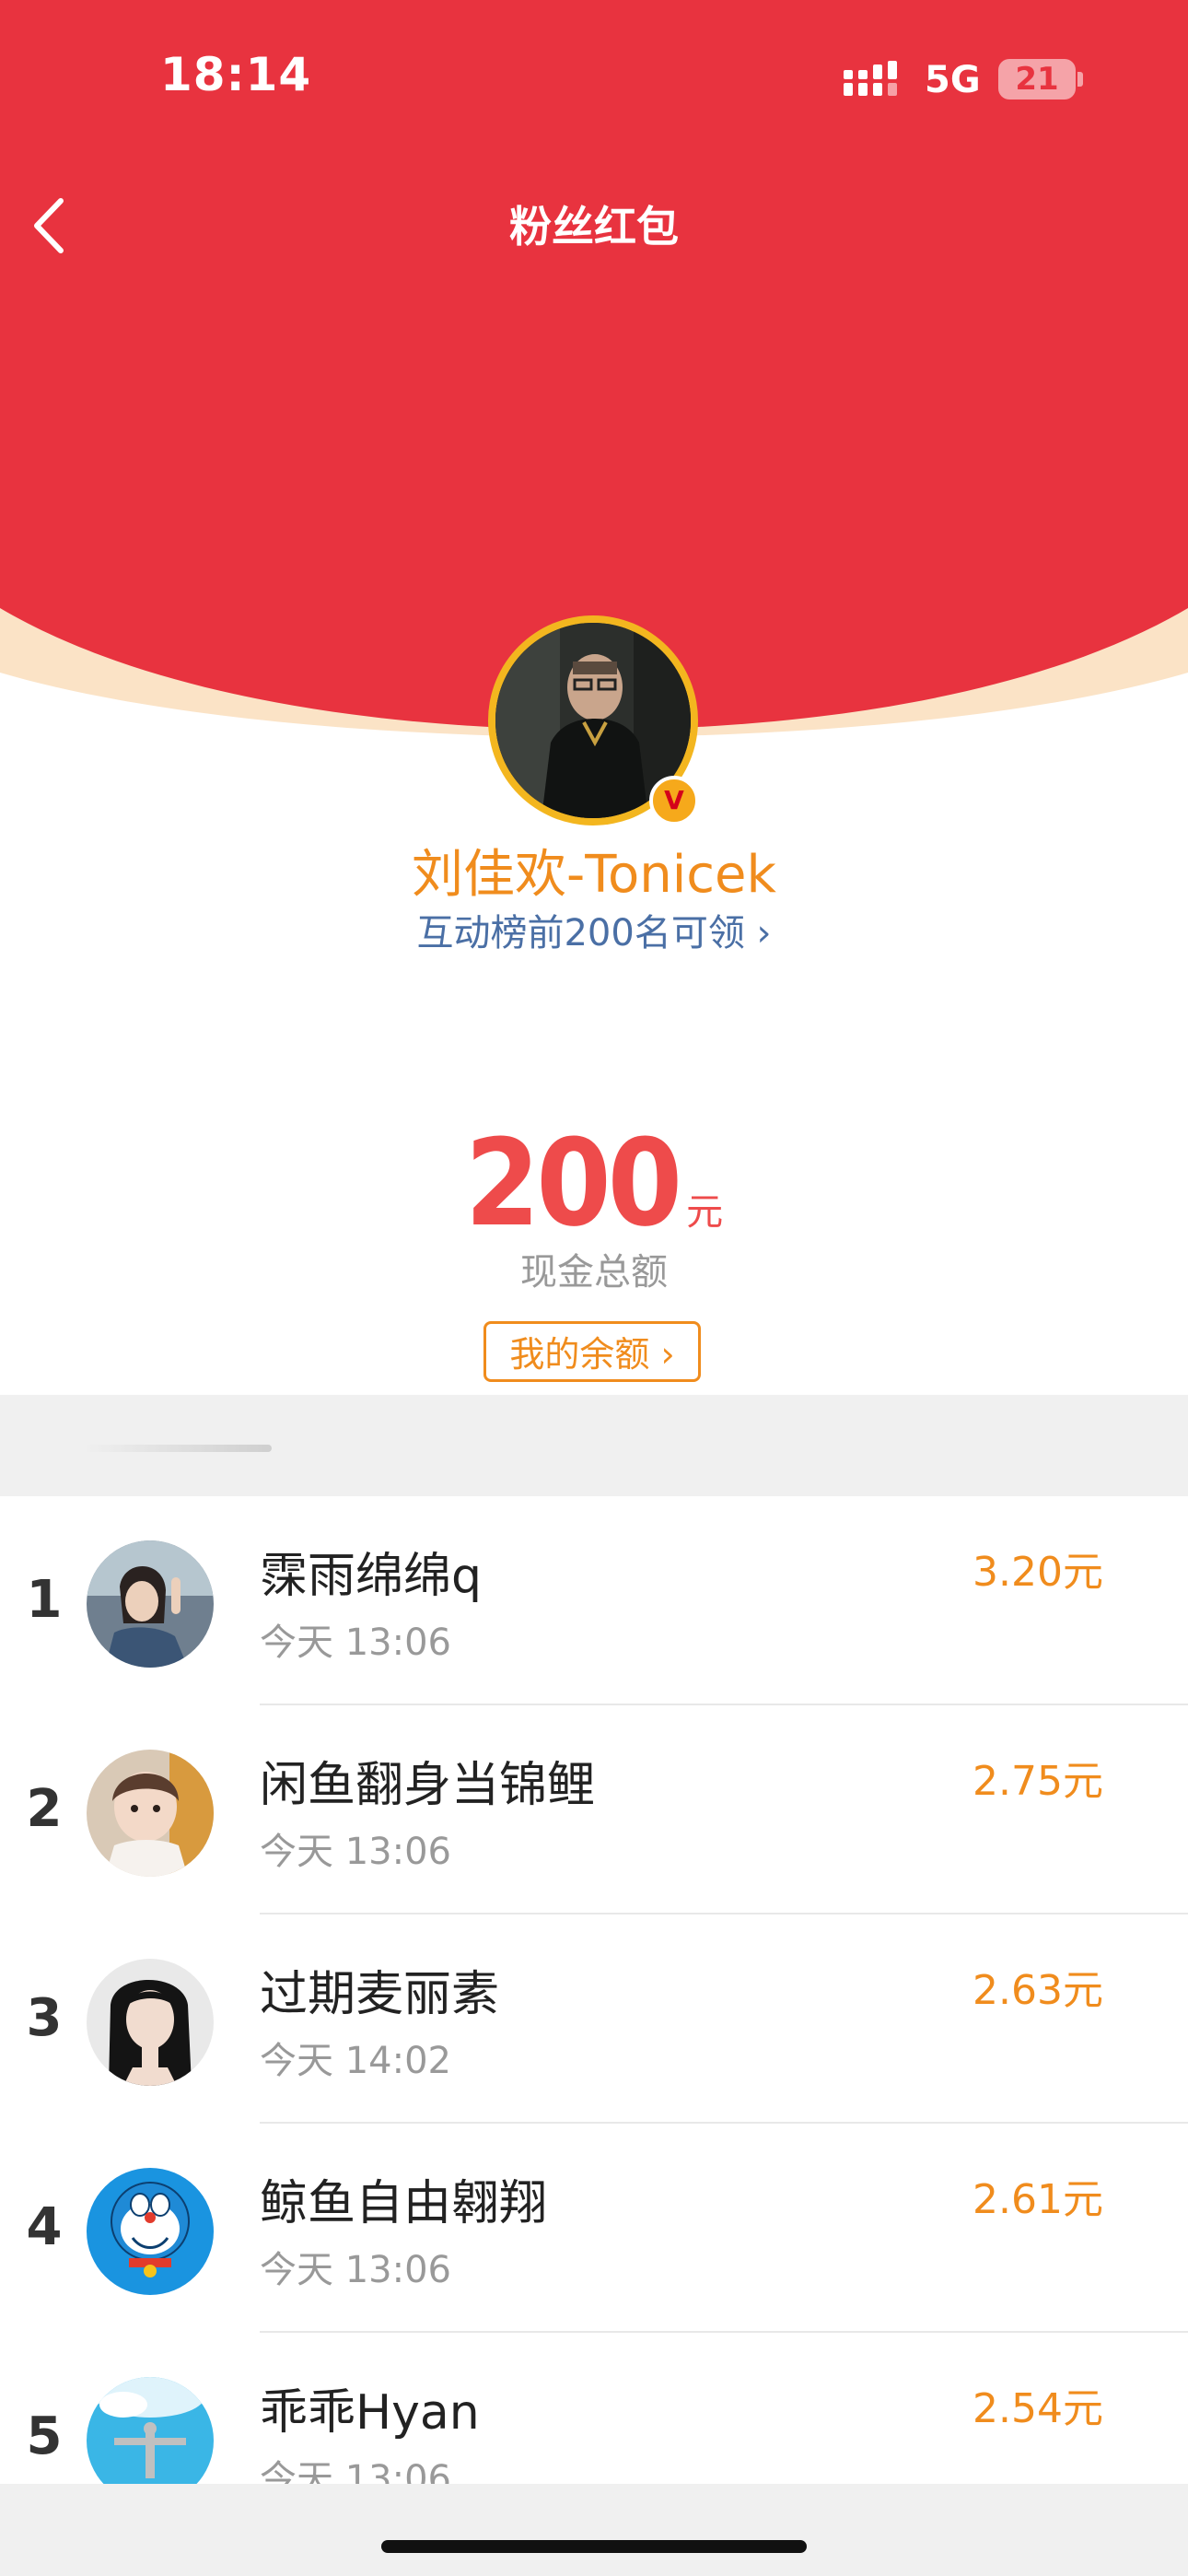 The height and width of the screenshot is (2576, 1188). Describe the element at coordinates (594, 2408) in the screenshot. I see `list-item: 5 乖乖Hyan 今天 13:06 2.54元` at that location.